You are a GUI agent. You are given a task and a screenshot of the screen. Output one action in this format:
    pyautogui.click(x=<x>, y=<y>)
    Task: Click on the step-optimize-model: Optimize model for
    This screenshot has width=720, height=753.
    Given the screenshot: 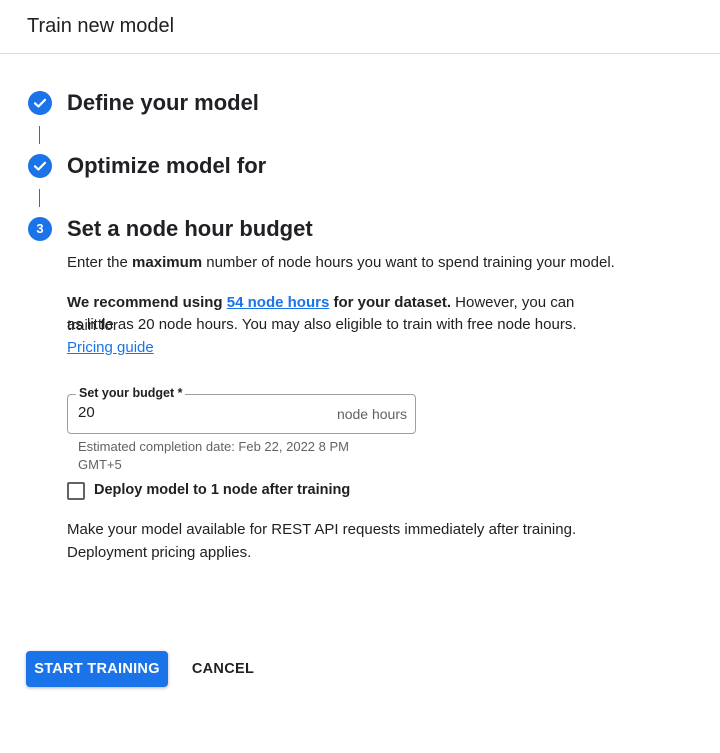 What is the action you would take?
    pyautogui.click(x=166, y=166)
    